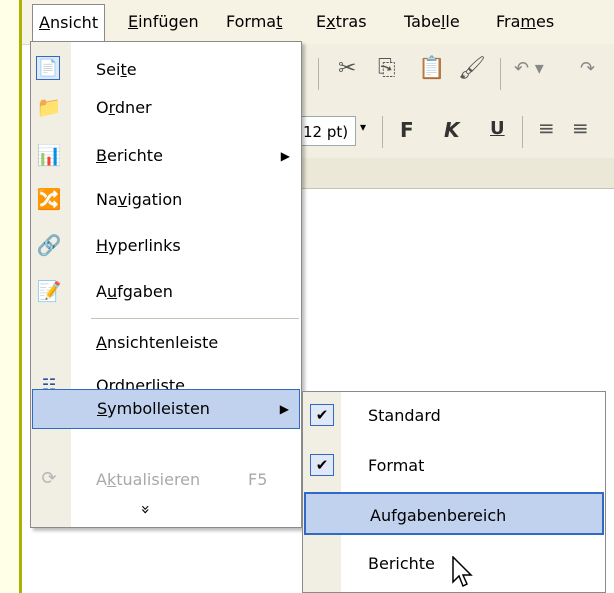  Describe the element at coordinates (49, 478) in the screenshot. I see `refresh-icon: ⟳` at that location.